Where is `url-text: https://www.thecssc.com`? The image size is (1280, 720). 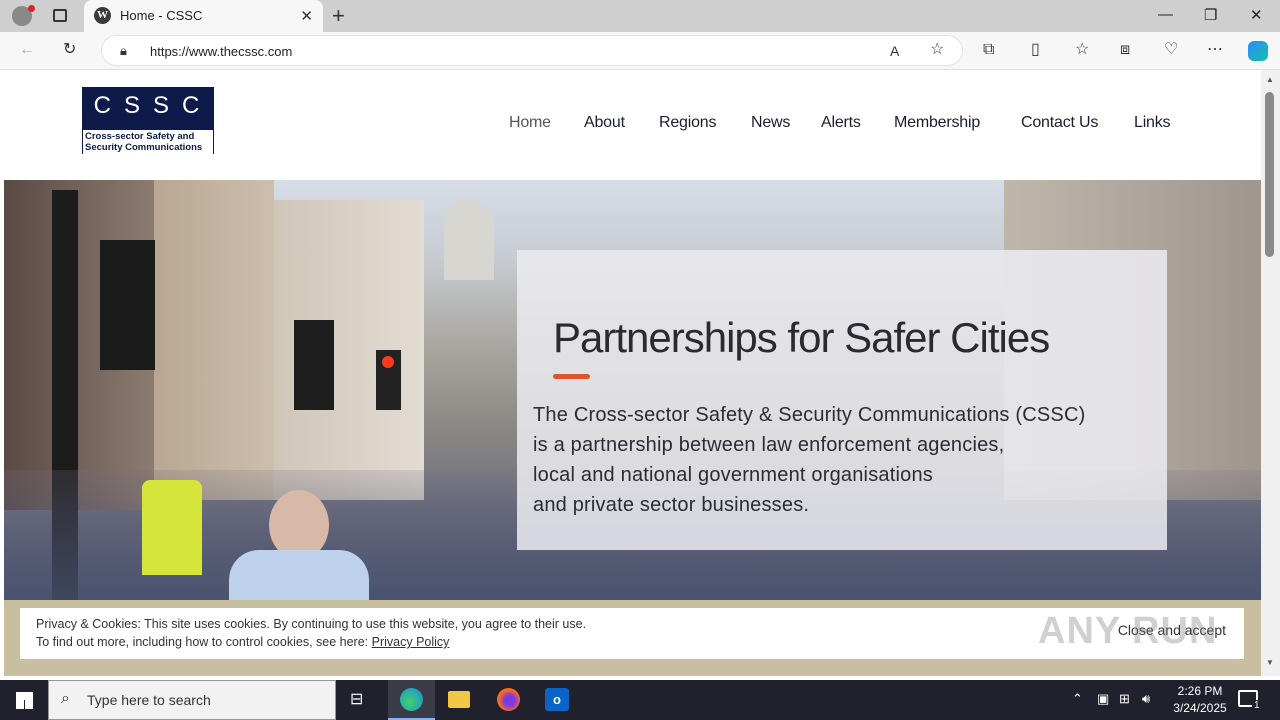 url-text: https://www.thecssc.com is located at coordinates (221, 51).